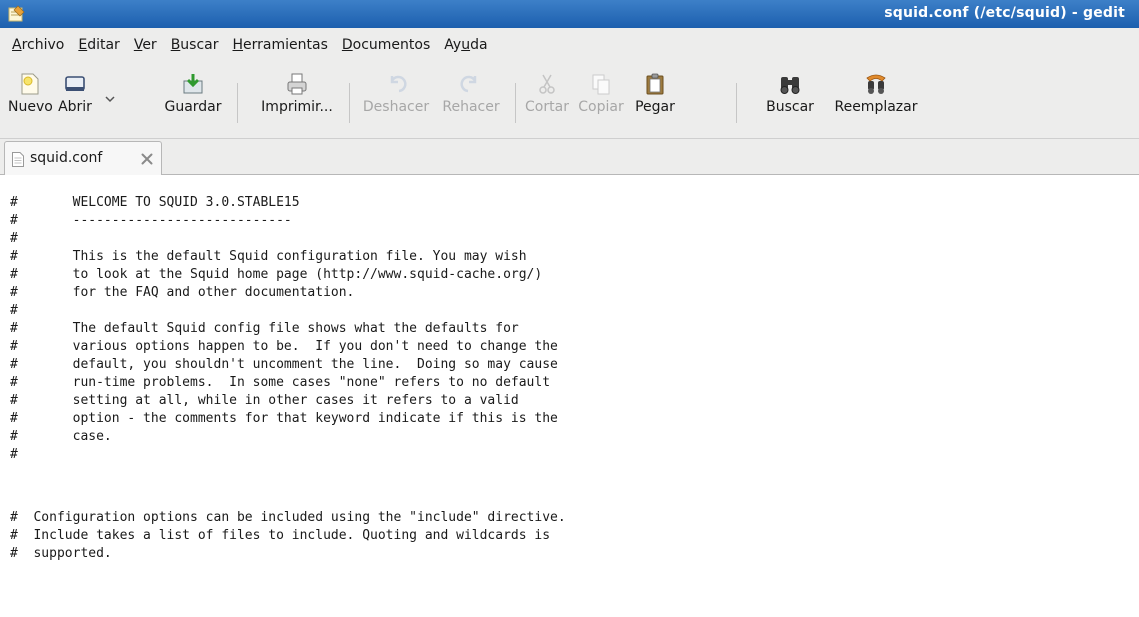 The width and height of the screenshot is (1139, 617). Describe the element at coordinates (155, 202) in the screenshot. I see `editor-line: # WELCOME TO SQUID 3.0.STABLE15` at that location.